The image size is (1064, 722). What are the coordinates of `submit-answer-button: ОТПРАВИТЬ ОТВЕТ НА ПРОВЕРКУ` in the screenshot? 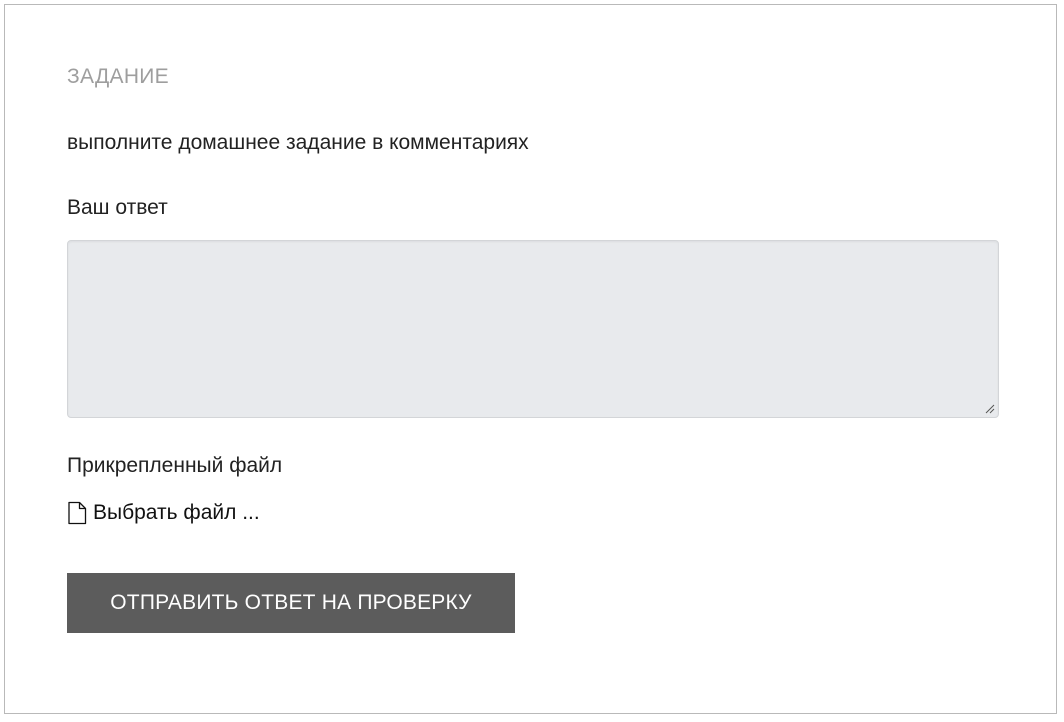 It's located at (291, 603).